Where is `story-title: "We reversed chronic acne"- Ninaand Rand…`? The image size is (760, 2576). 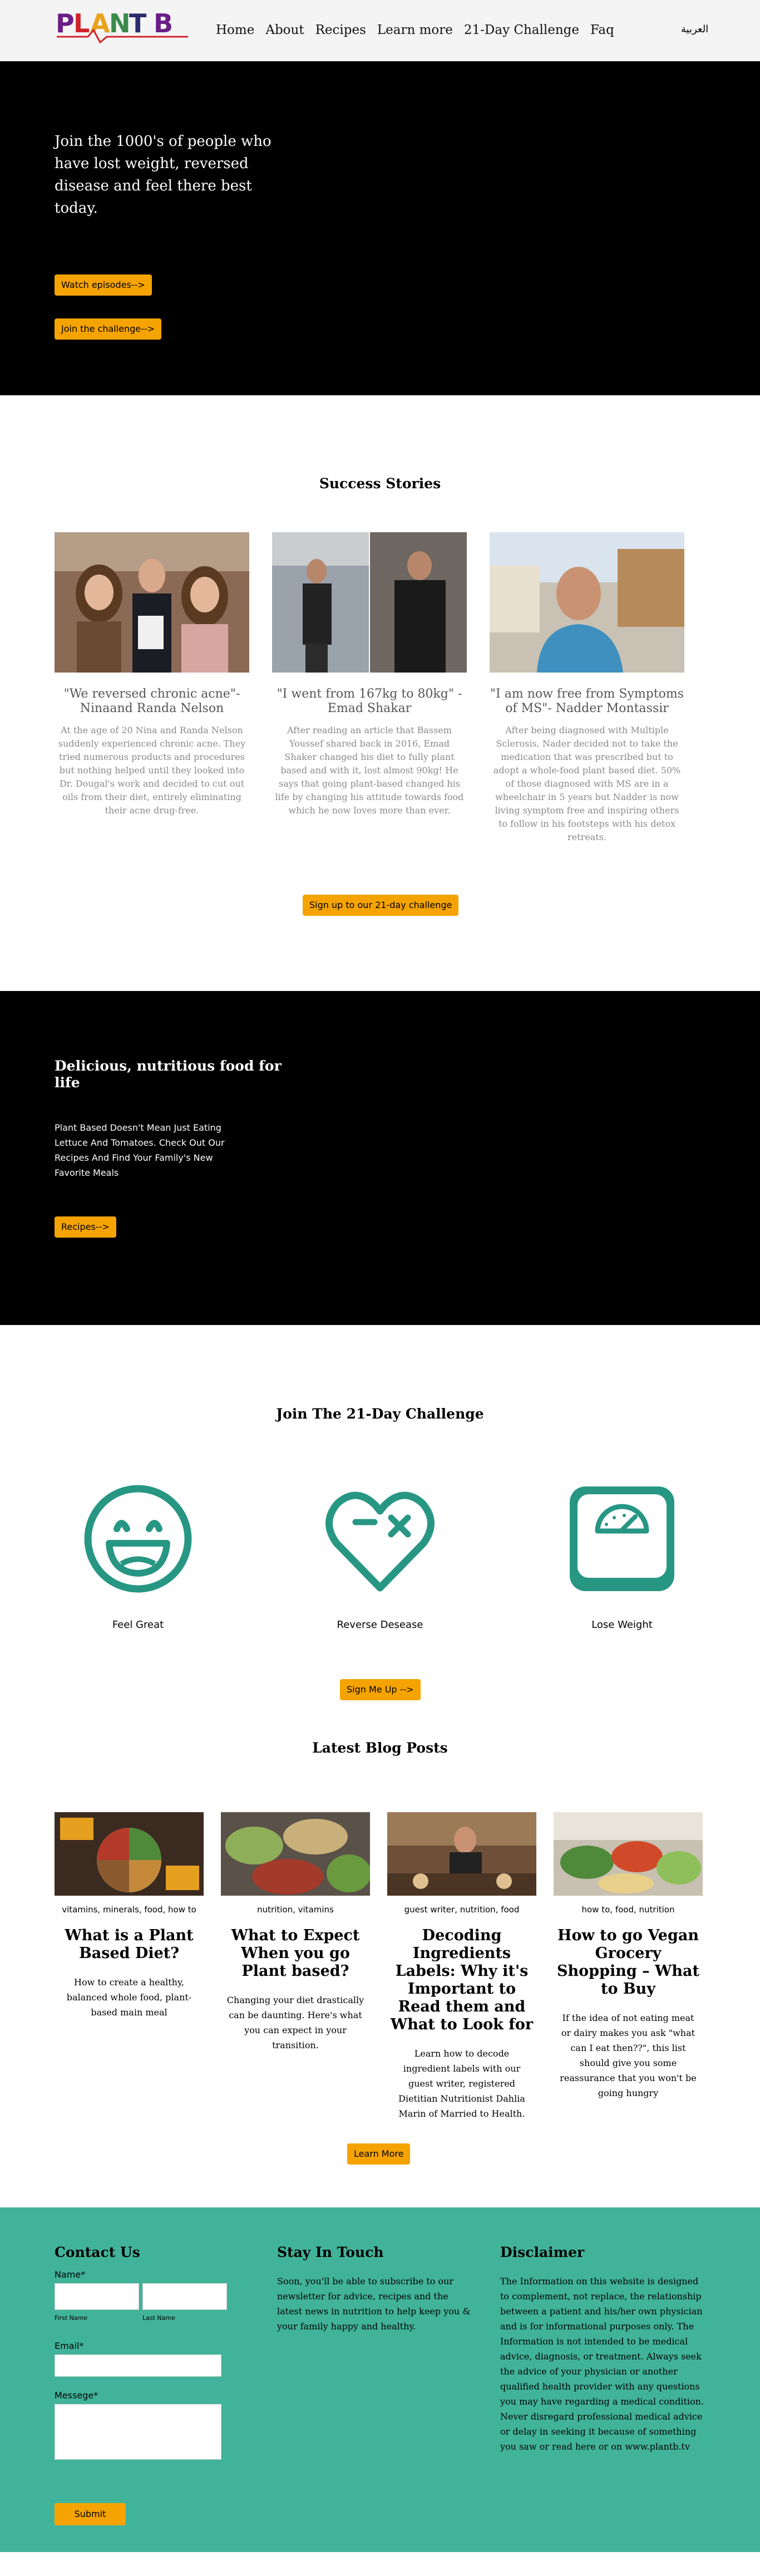 story-title: "We reversed chronic acne"- Ninaand Rand… is located at coordinates (151, 701).